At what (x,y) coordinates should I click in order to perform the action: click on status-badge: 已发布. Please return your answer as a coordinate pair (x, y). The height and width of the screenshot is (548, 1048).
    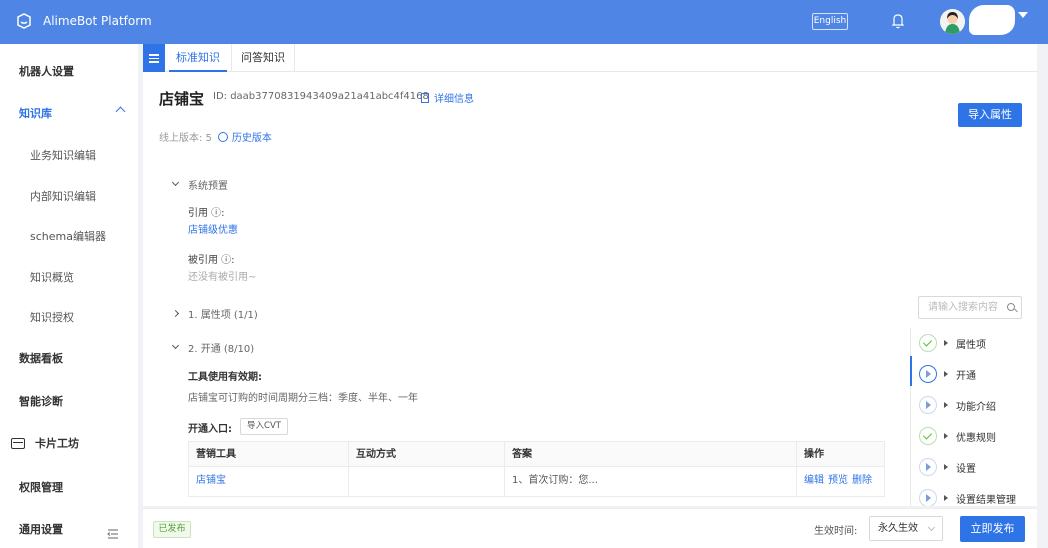
    Looking at the image, I should click on (172, 529).